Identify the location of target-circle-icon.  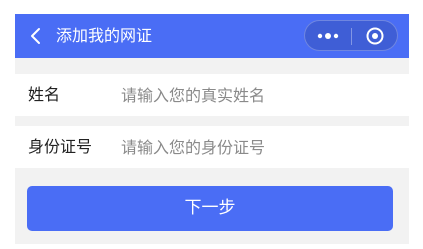
(375, 36).